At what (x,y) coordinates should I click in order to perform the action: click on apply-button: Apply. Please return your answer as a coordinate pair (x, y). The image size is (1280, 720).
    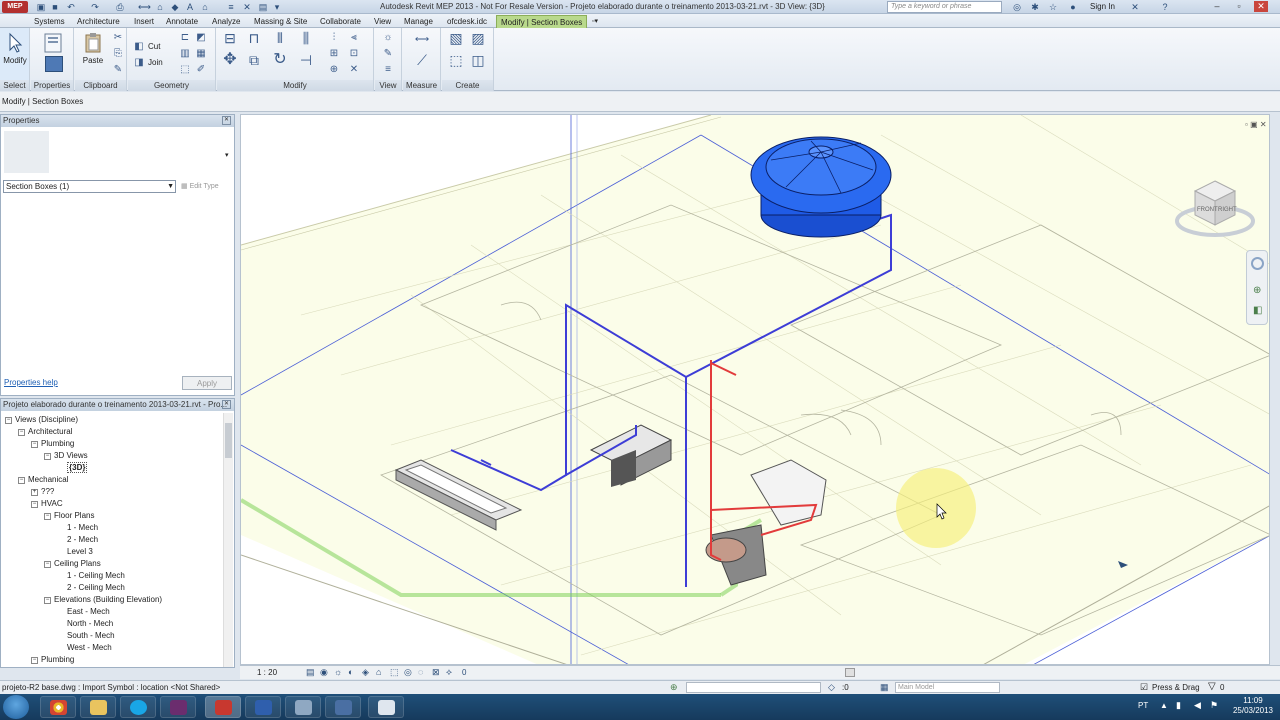
    Looking at the image, I should click on (207, 383).